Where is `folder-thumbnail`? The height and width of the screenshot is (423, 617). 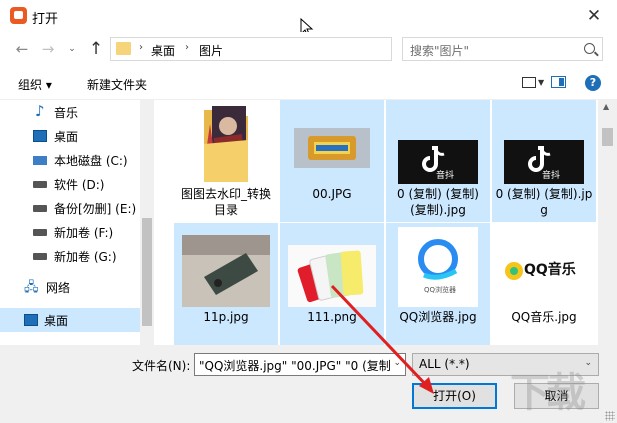 folder-thumbnail is located at coordinates (226, 144).